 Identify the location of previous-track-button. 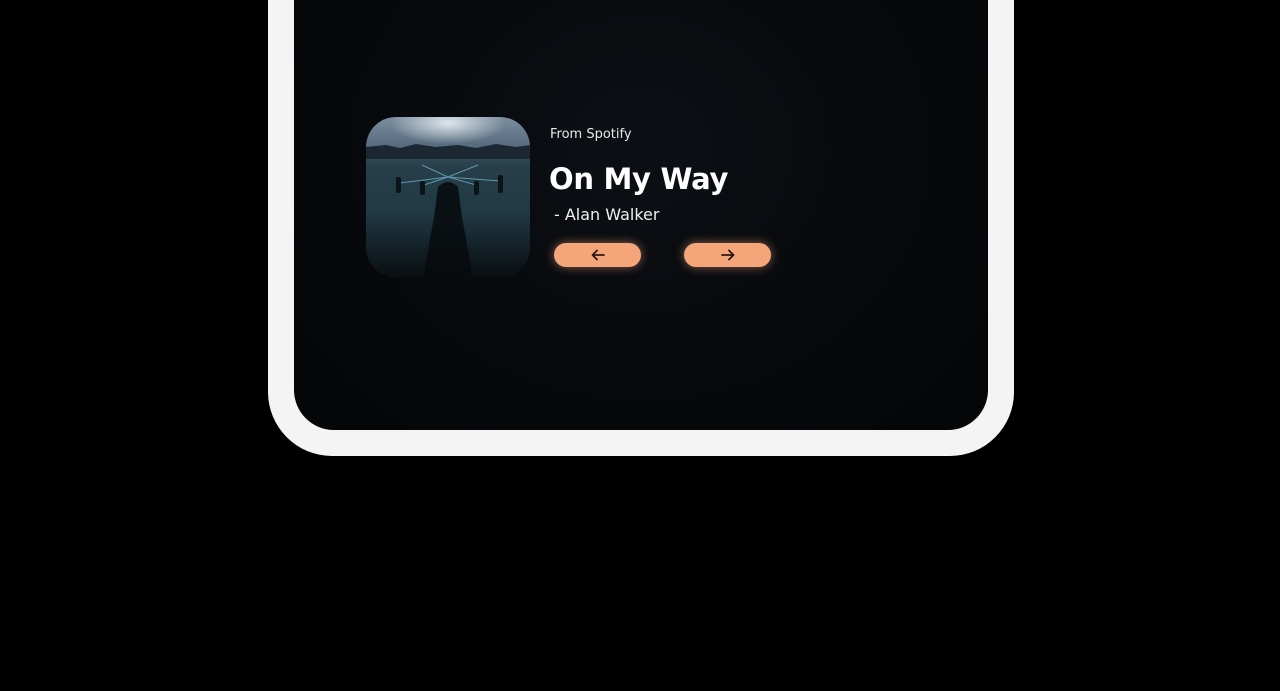
(597, 255).